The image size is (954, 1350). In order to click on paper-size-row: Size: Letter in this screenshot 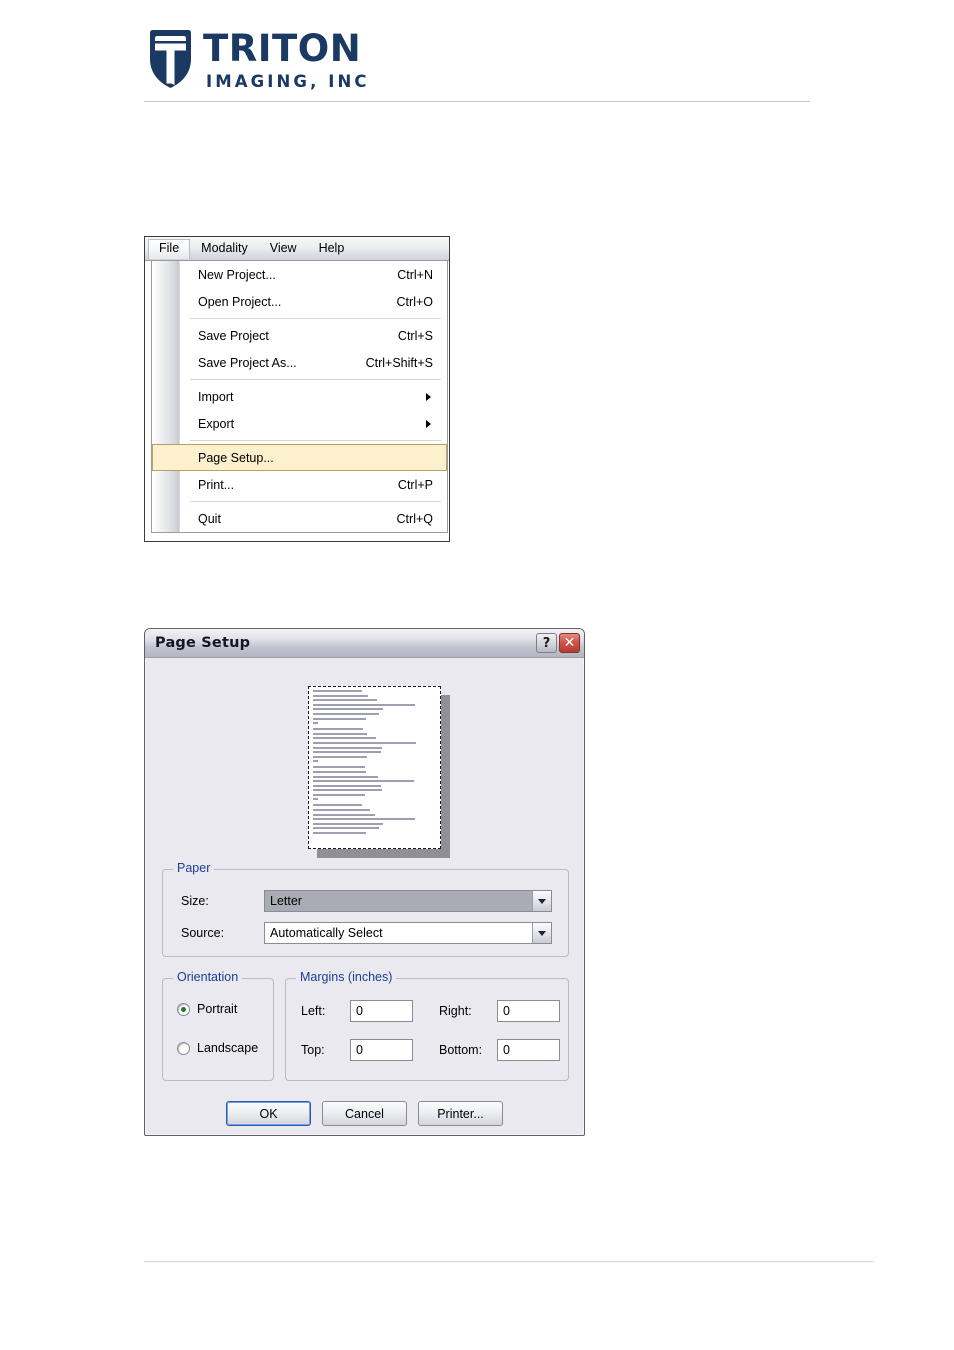, I will do `click(366, 901)`.